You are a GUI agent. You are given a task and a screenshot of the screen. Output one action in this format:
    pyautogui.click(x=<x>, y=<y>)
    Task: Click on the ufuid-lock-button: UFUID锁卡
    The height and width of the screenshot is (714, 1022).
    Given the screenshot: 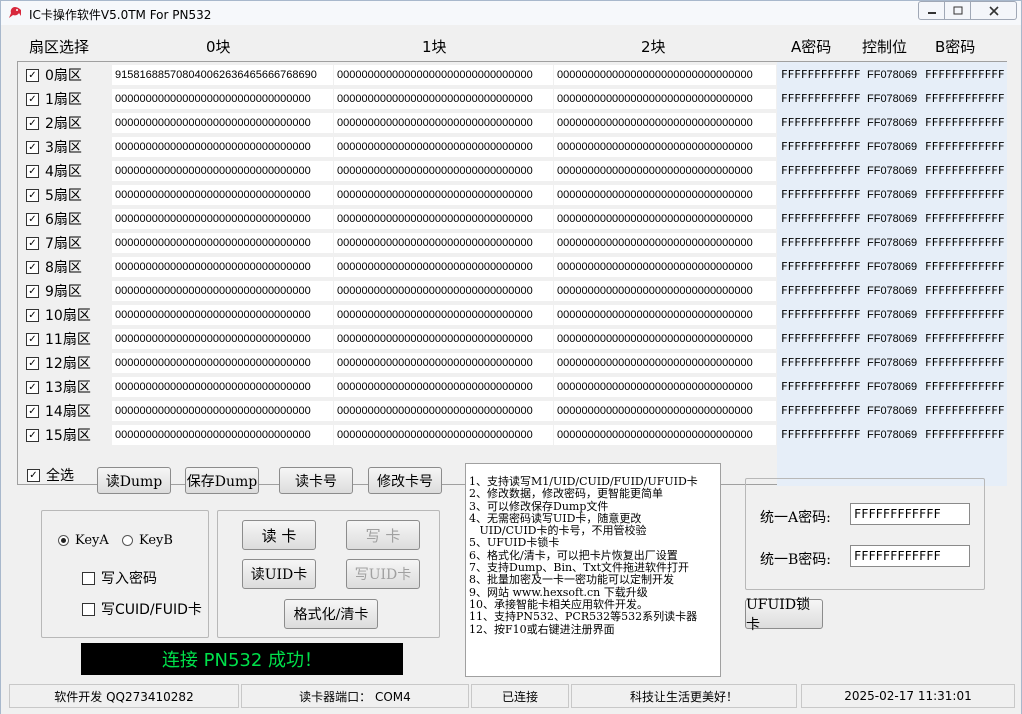 What is the action you would take?
    pyautogui.click(x=784, y=615)
    